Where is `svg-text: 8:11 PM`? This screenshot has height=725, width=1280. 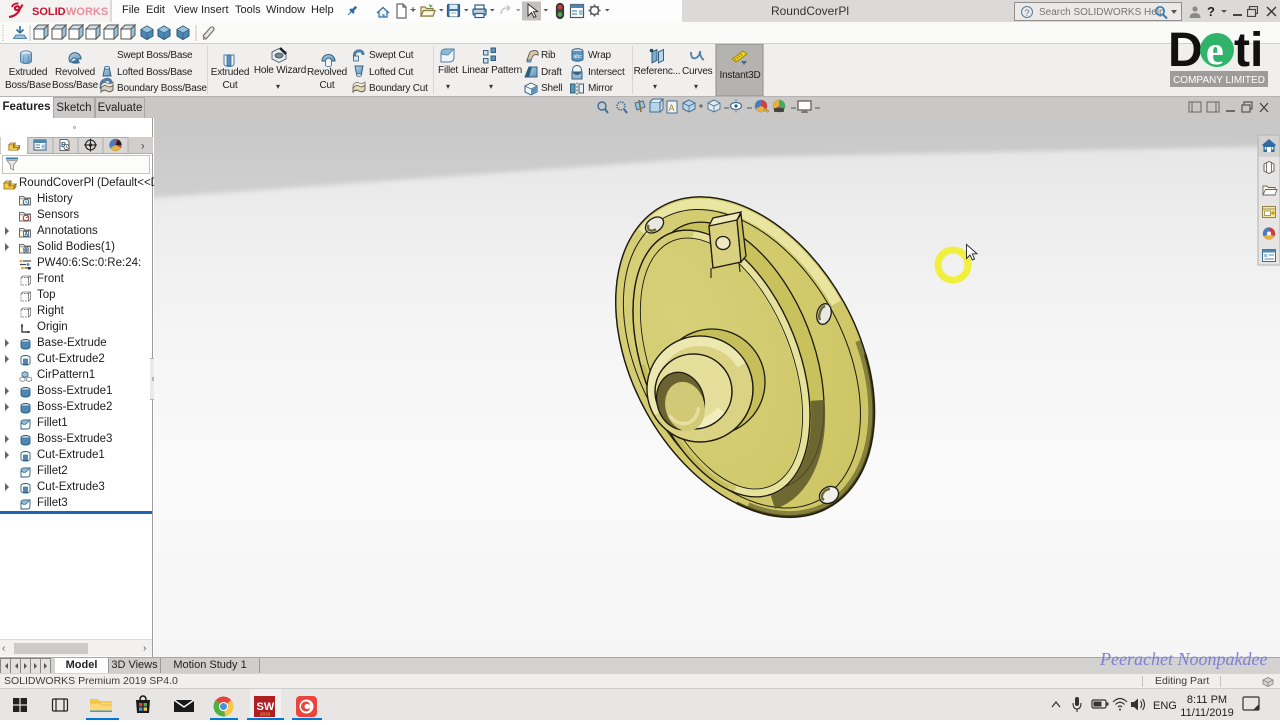
svg-text: 8:11 PM is located at coordinates (1207, 700).